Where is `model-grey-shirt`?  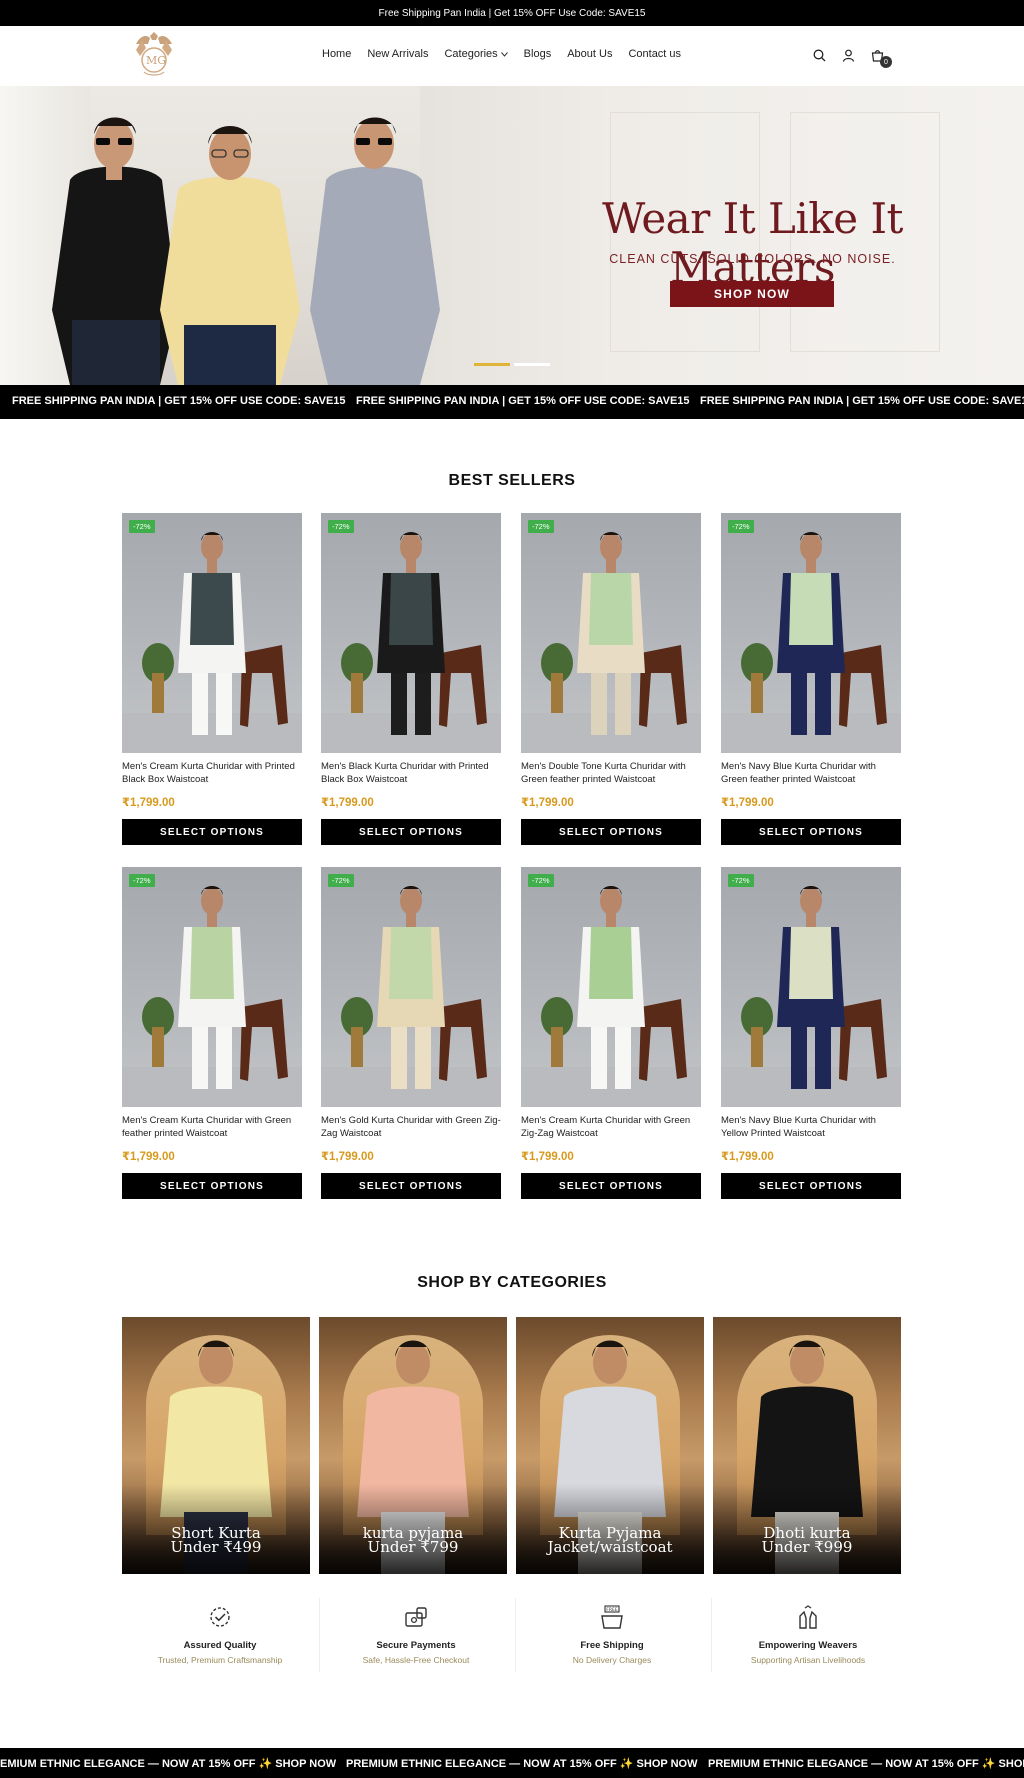
model-grey-shirt is located at coordinates (375, 251).